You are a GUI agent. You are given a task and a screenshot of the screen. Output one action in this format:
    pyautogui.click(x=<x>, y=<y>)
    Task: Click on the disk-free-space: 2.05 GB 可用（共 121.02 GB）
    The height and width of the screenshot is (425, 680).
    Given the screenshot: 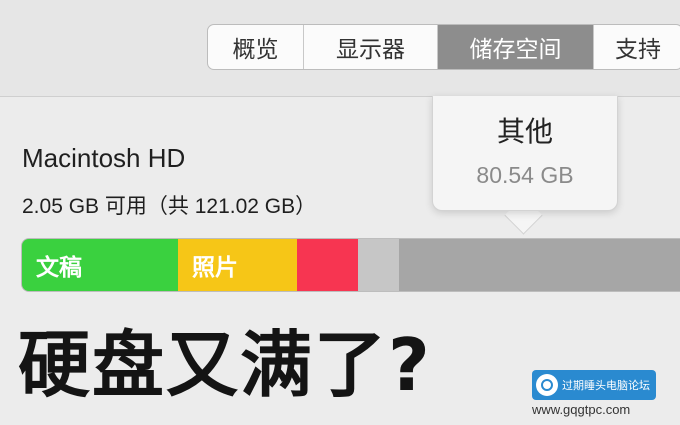 What is the action you would take?
    pyautogui.click(x=169, y=206)
    